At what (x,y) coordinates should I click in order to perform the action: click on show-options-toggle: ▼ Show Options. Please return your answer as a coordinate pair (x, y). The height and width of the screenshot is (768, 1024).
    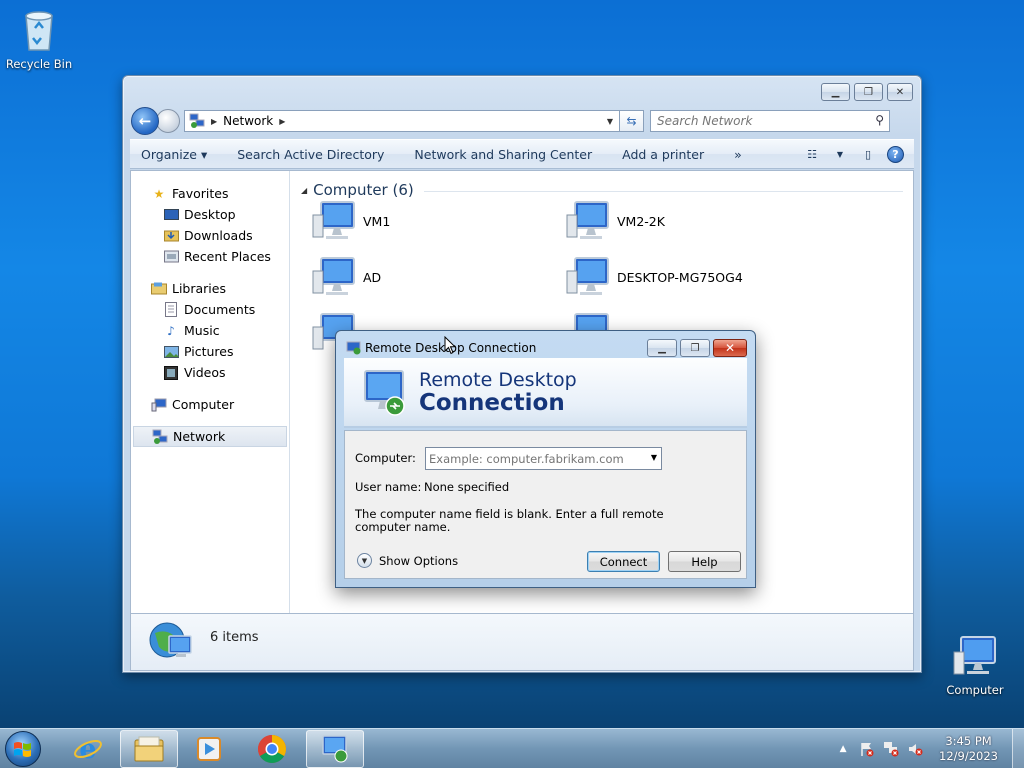
    Looking at the image, I should click on (407, 560).